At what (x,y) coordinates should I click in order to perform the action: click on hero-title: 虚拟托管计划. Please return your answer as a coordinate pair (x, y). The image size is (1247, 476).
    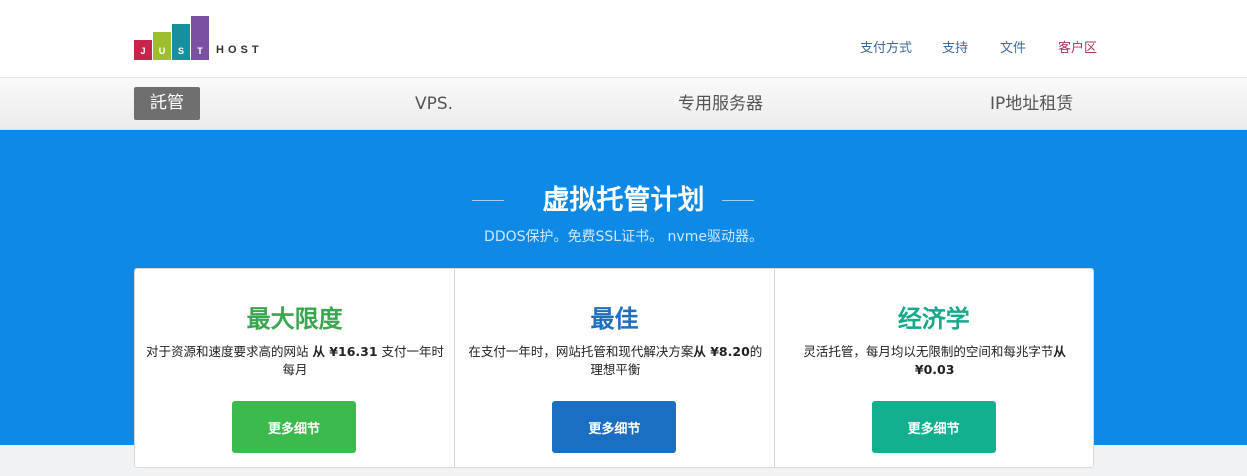
    Looking at the image, I should click on (623, 200).